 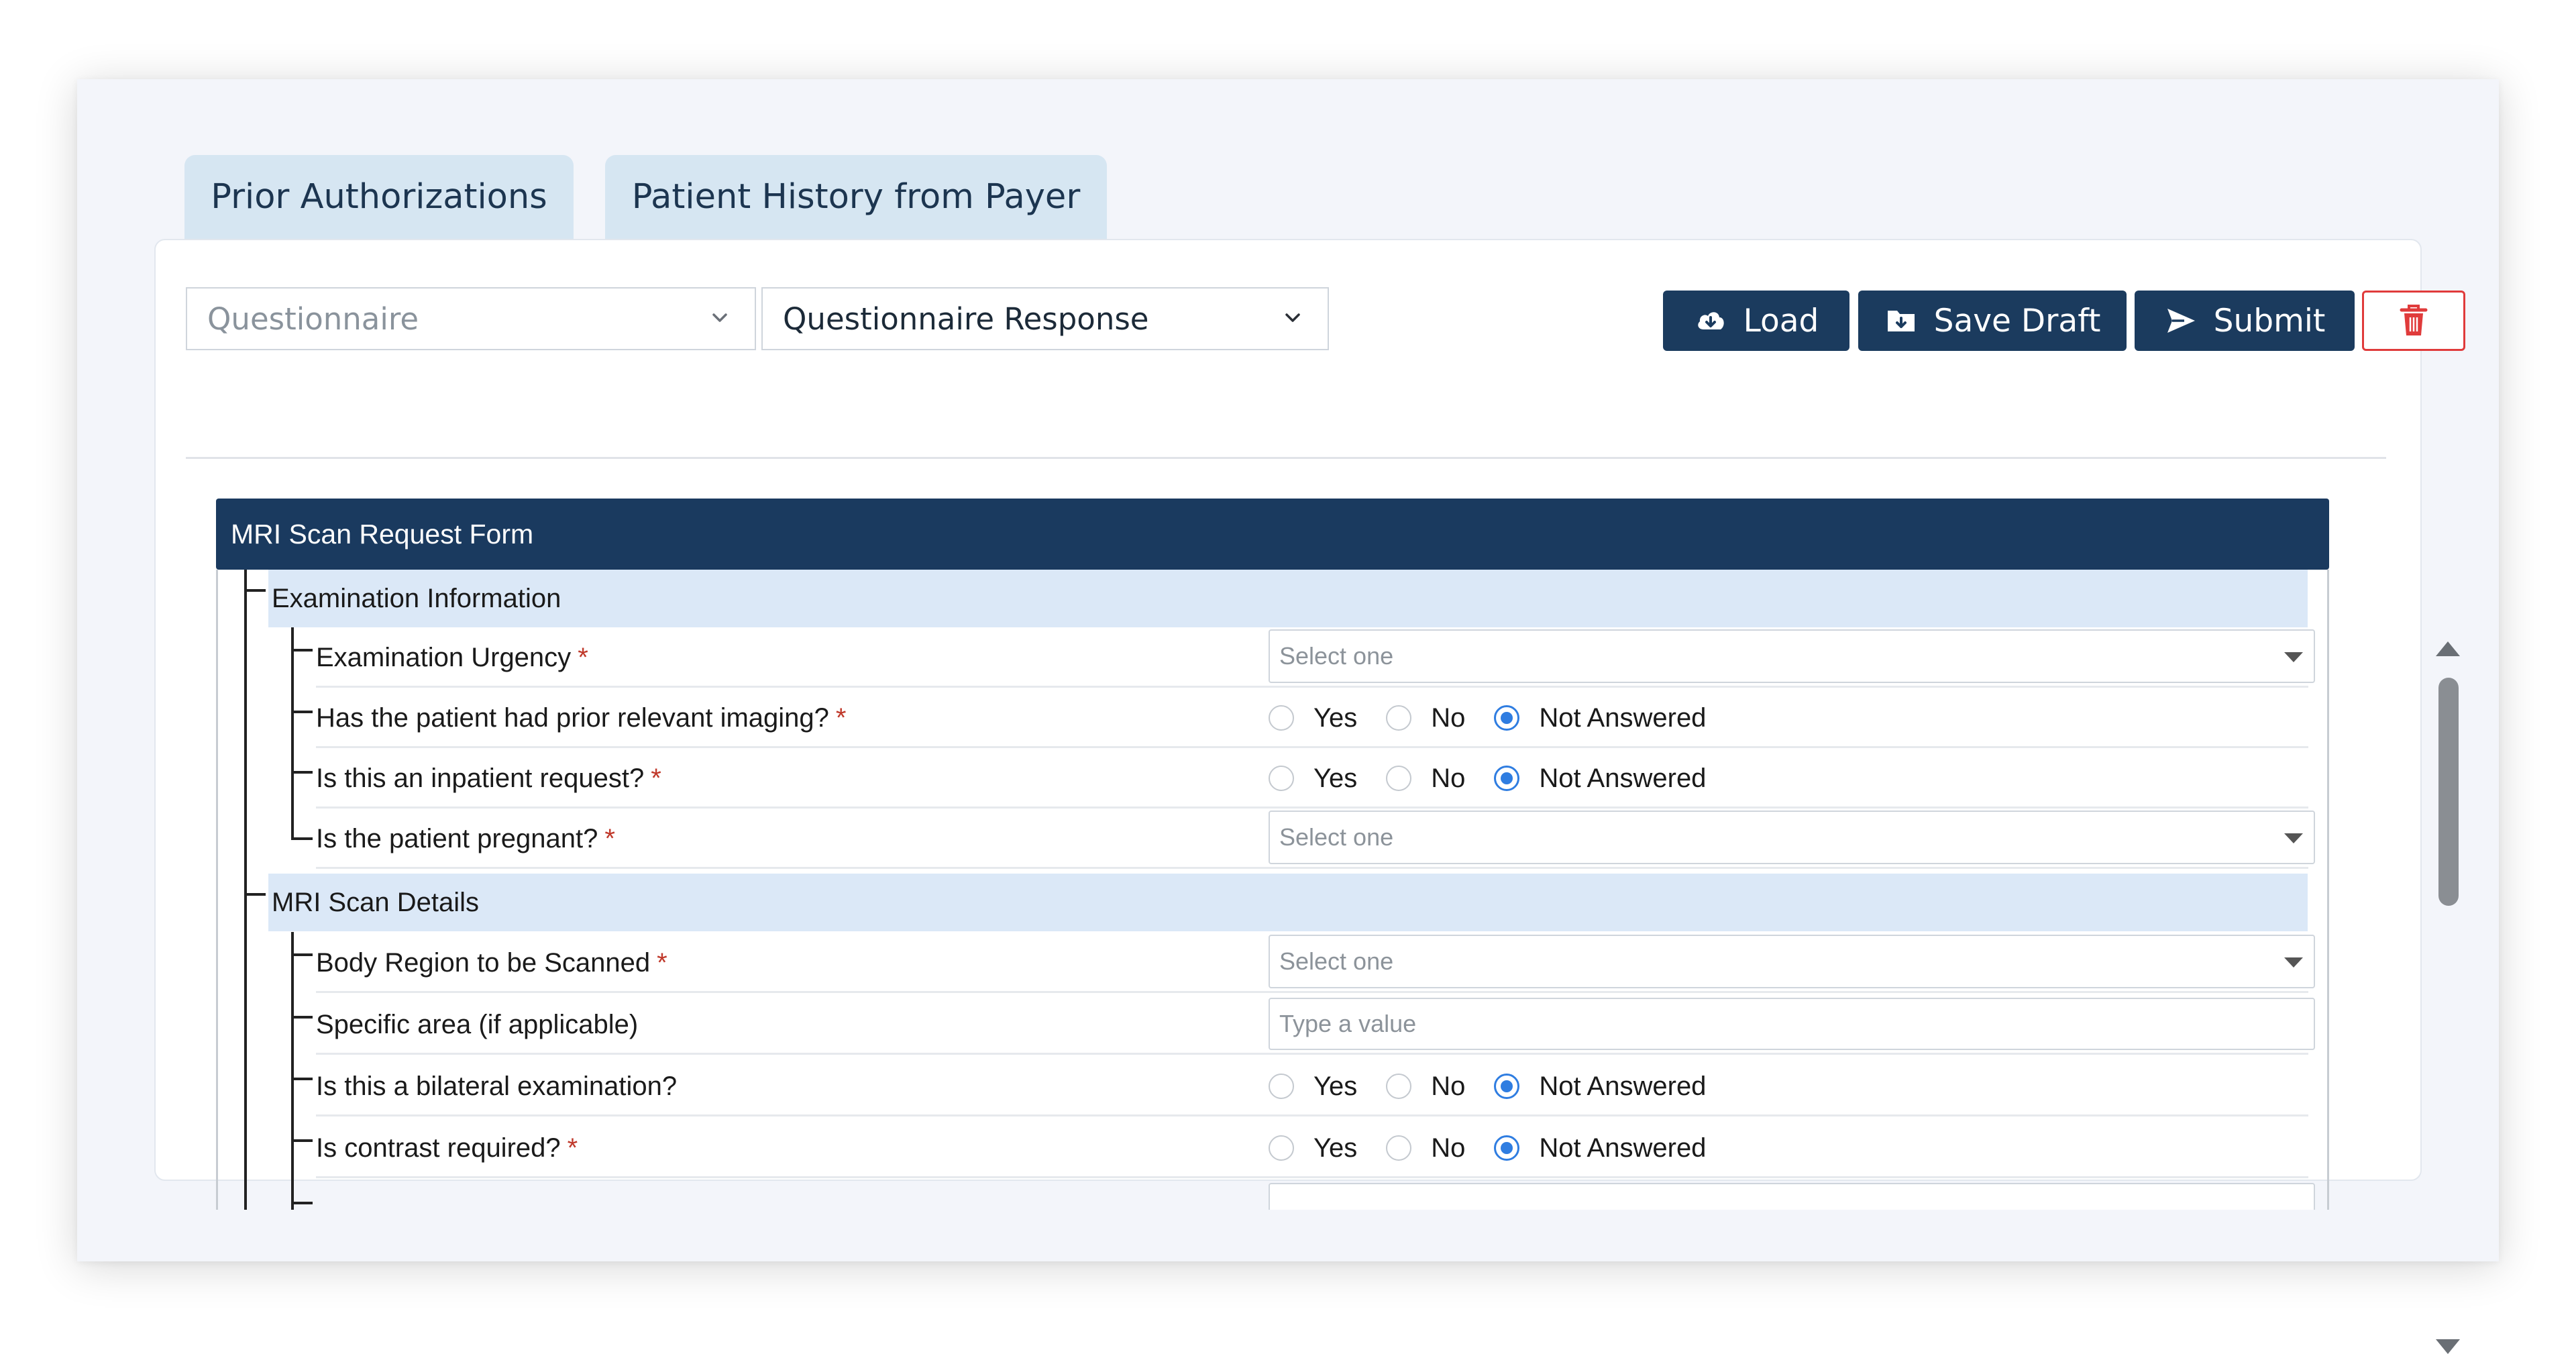 I want to click on tab-prior-authorizations: Prior Authorizations, so click(x=379, y=197).